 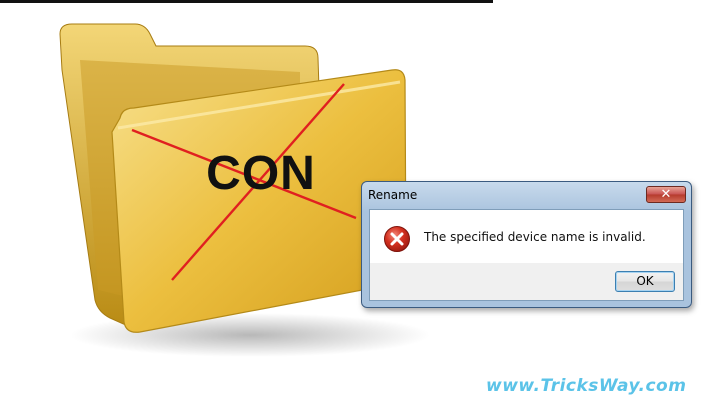 What do you see at coordinates (645, 281) in the screenshot?
I see `ok-button: OK` at bounding box center [645, 281].